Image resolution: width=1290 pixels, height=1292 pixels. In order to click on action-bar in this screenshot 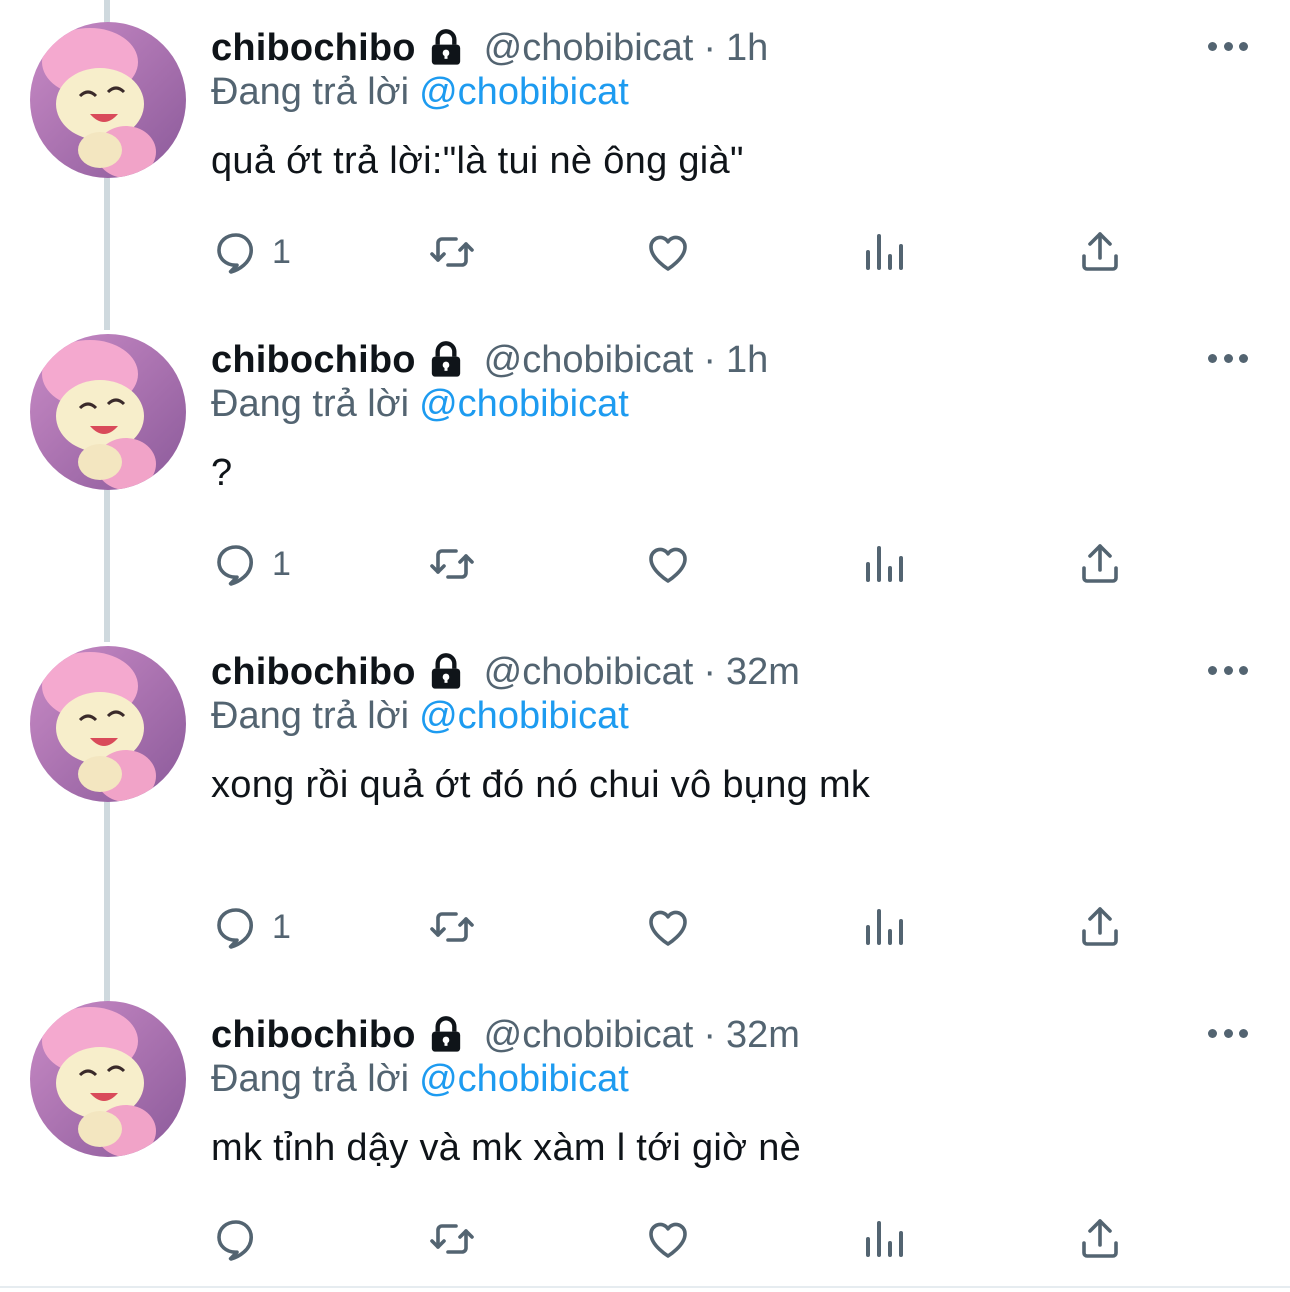, I will do `click(645, 1239)`.